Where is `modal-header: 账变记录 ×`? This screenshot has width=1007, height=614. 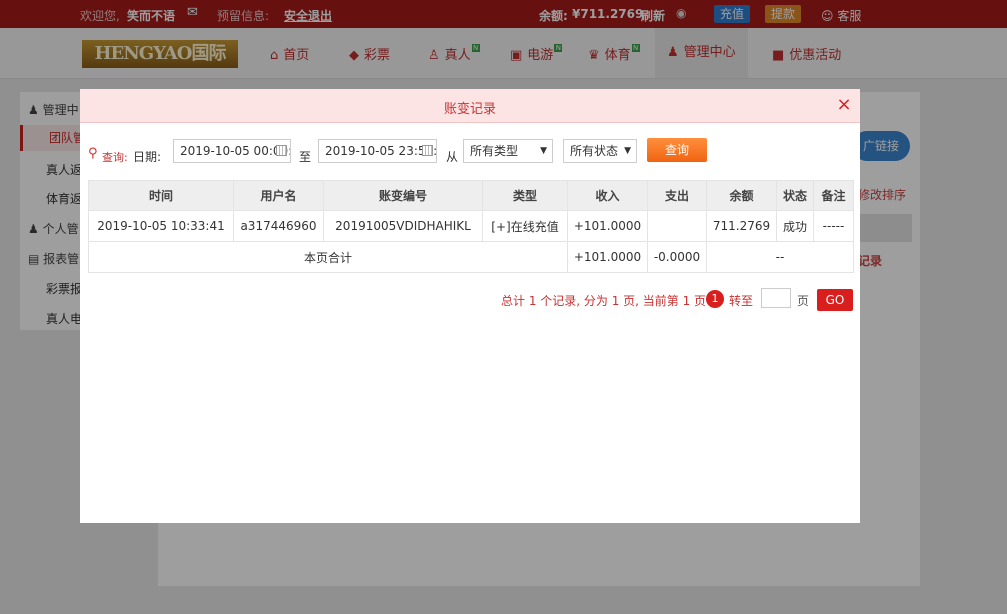 modal-header: 账变记录 × is located at coordinates (470, 106).